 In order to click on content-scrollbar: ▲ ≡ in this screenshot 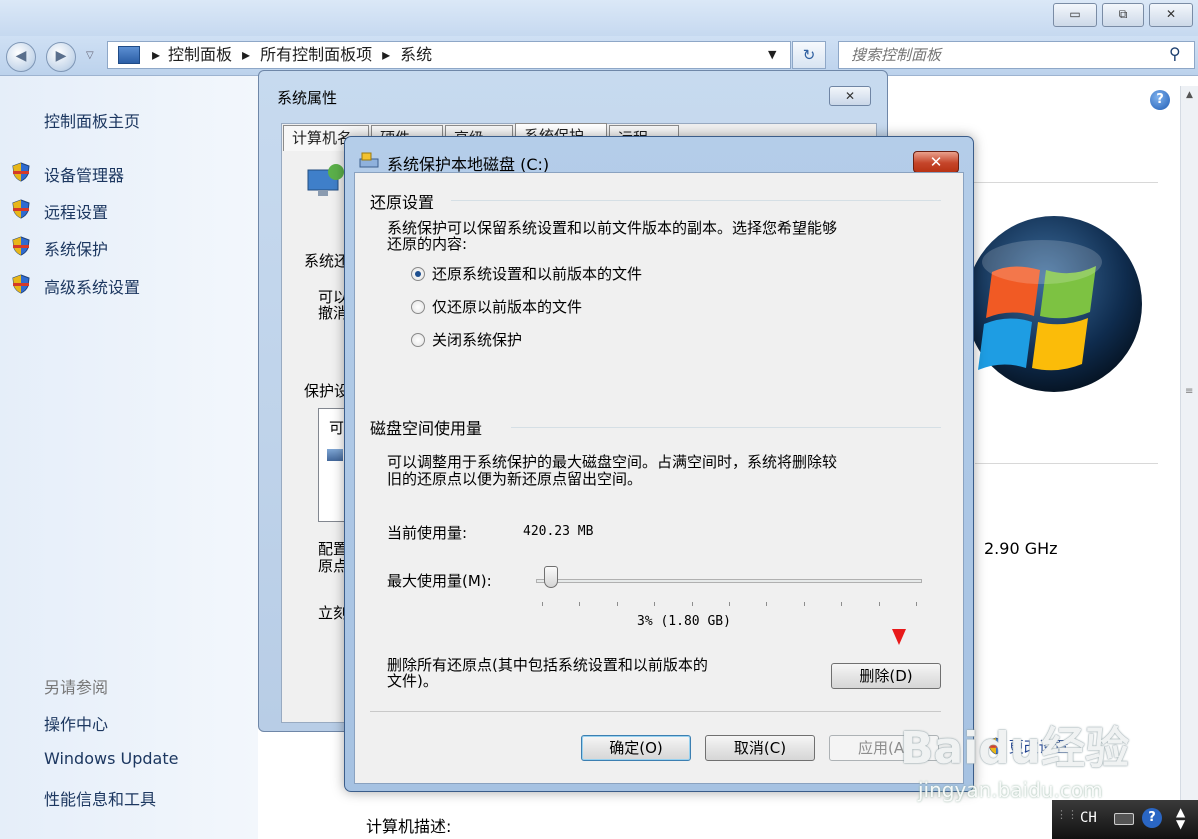, I will do `click(1189, 462)`.